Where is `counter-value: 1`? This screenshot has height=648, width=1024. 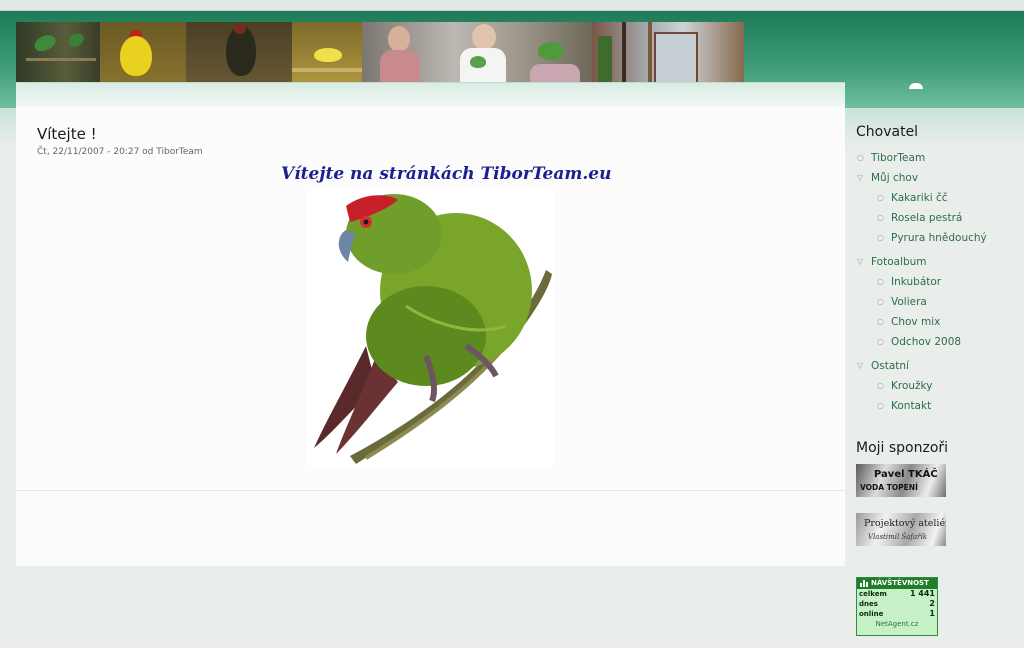
counter-value: 1 is located at coordinates (932, 613).